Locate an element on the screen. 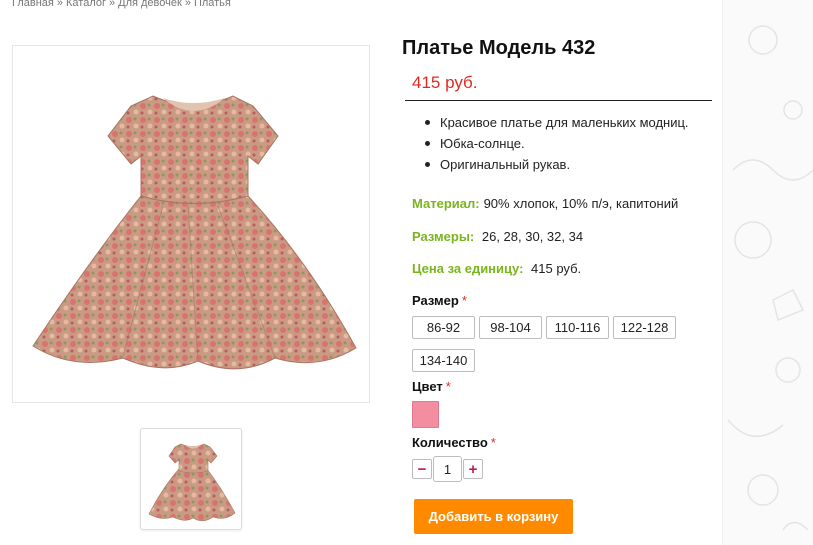 The width and height of the screenshot is (813, 545). breadcrumb: Главная» Каталог» Для девочек» Платья is located at coordinates (121, 4).